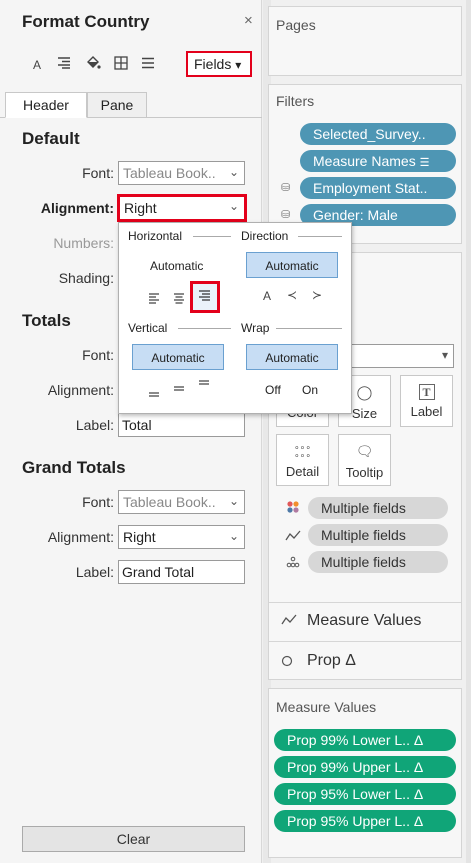 This screenshot has height=863, width=471. What do you see at coordinates (181, 425) in the screenshot?
I see `totals-label-input: Total` at bounding box center [181, 425].